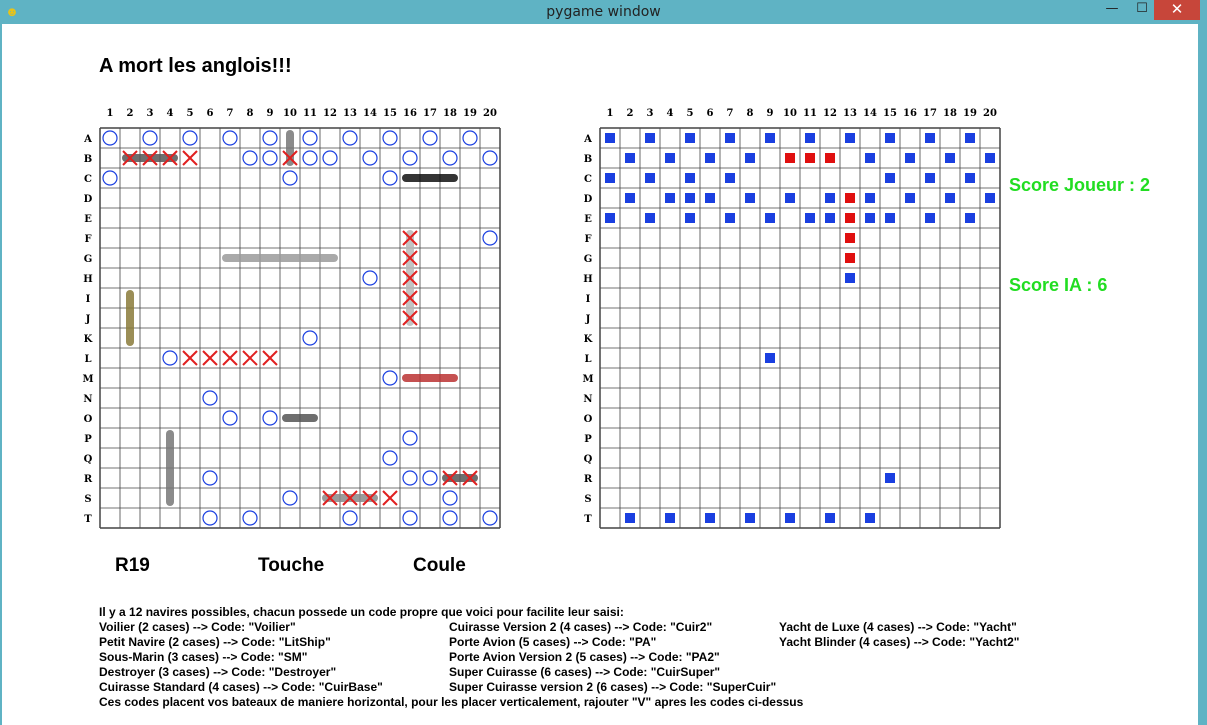 The width and height of the screenshot is (1207, 725). I want to click on column-label: 18, so click(950, 113).